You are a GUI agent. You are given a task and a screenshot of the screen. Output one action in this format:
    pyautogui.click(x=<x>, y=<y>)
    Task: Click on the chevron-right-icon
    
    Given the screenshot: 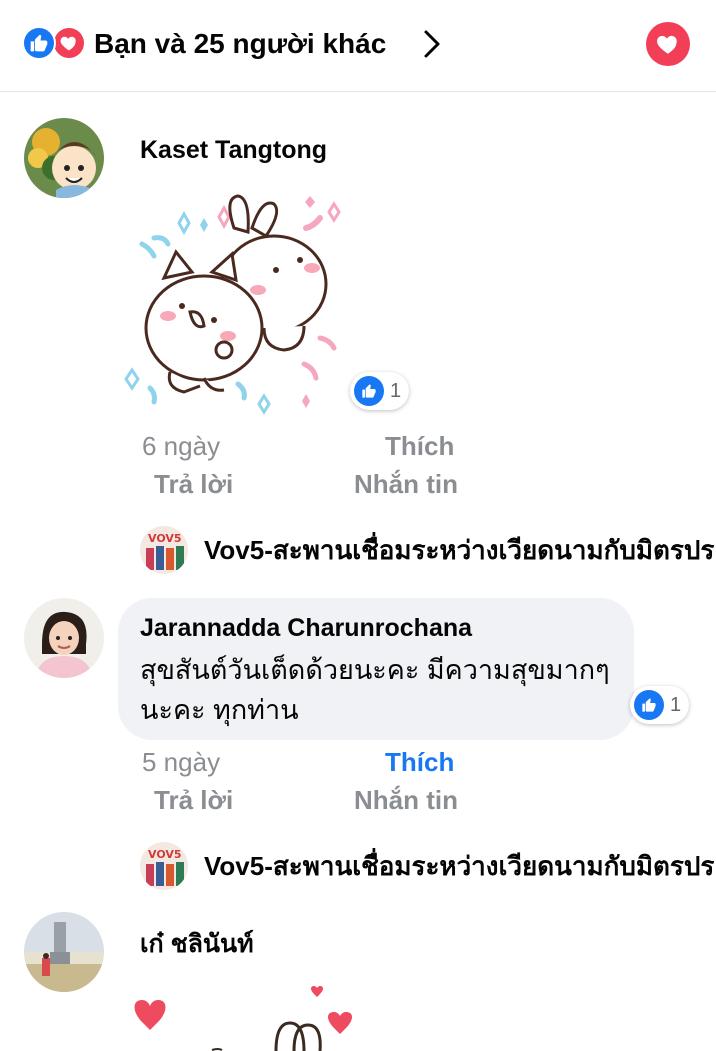 What is the action you would take?
    pyautogui.click(x=432, y=44)
    